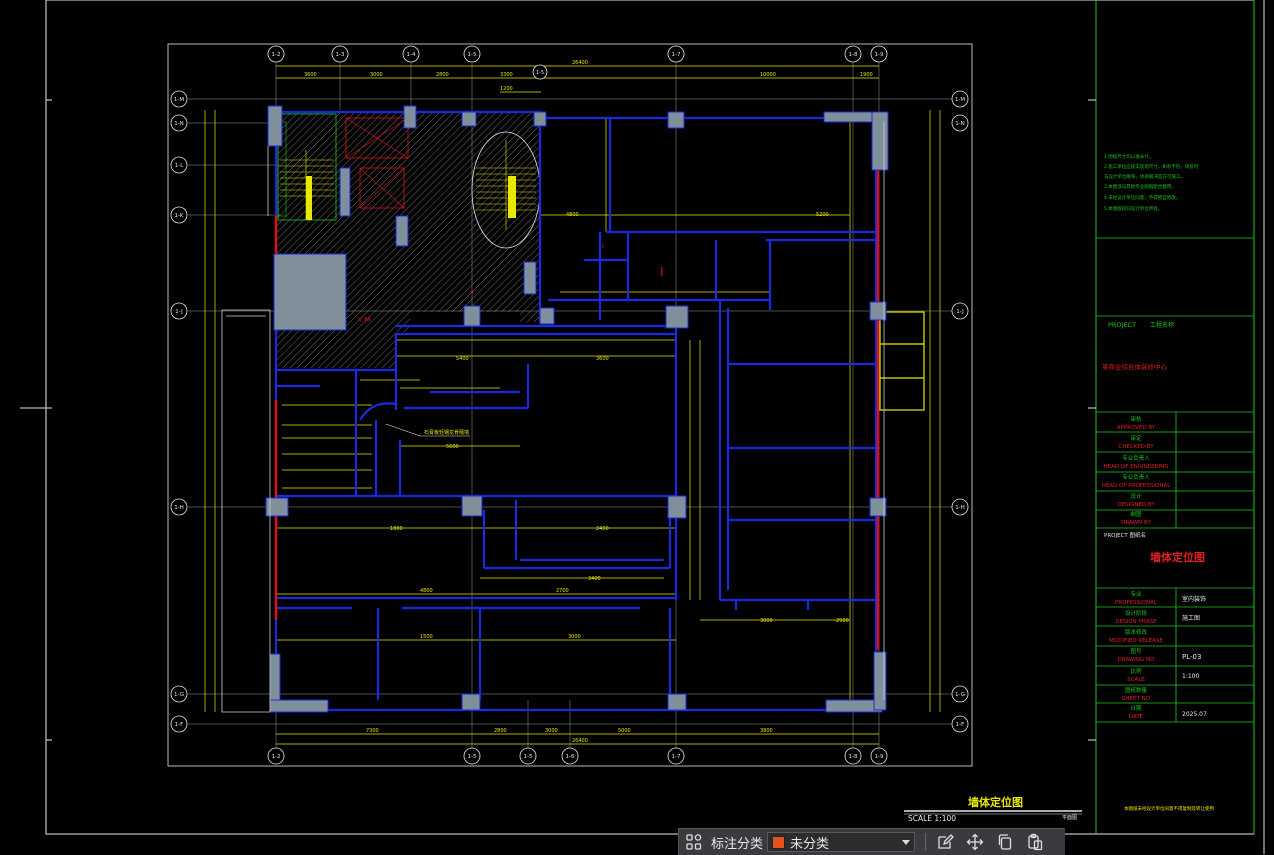  I want to click on drawing-title-block: 墙体定位图 SCALE 1:100 平面图, so click(993, 809).